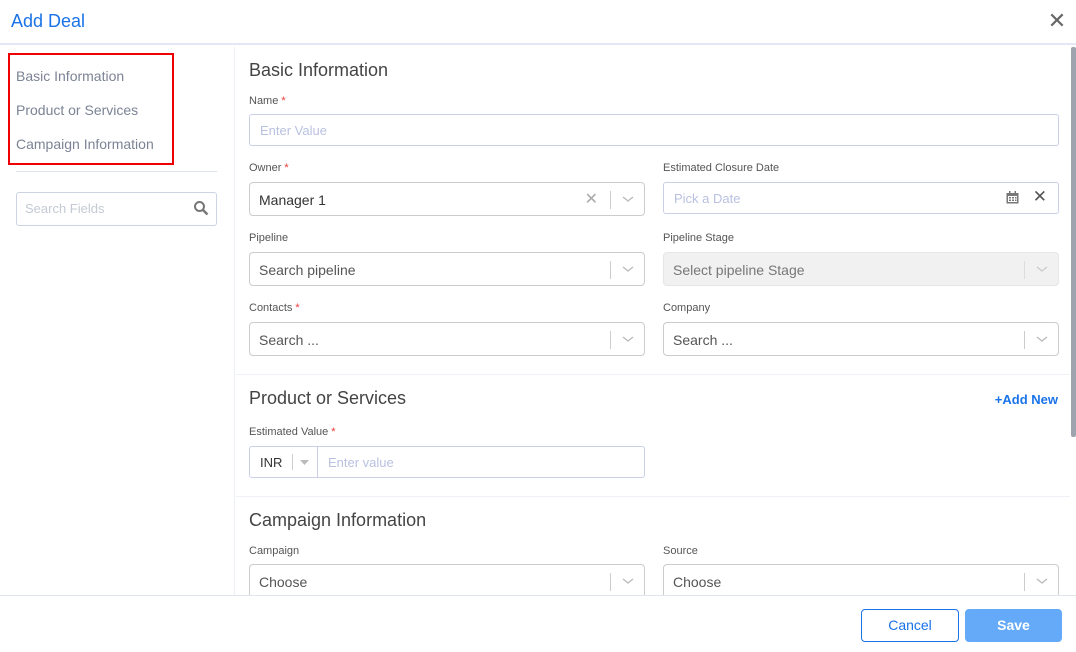  I want to click on pipeline-select: Search pipeline, so click(447, 269).